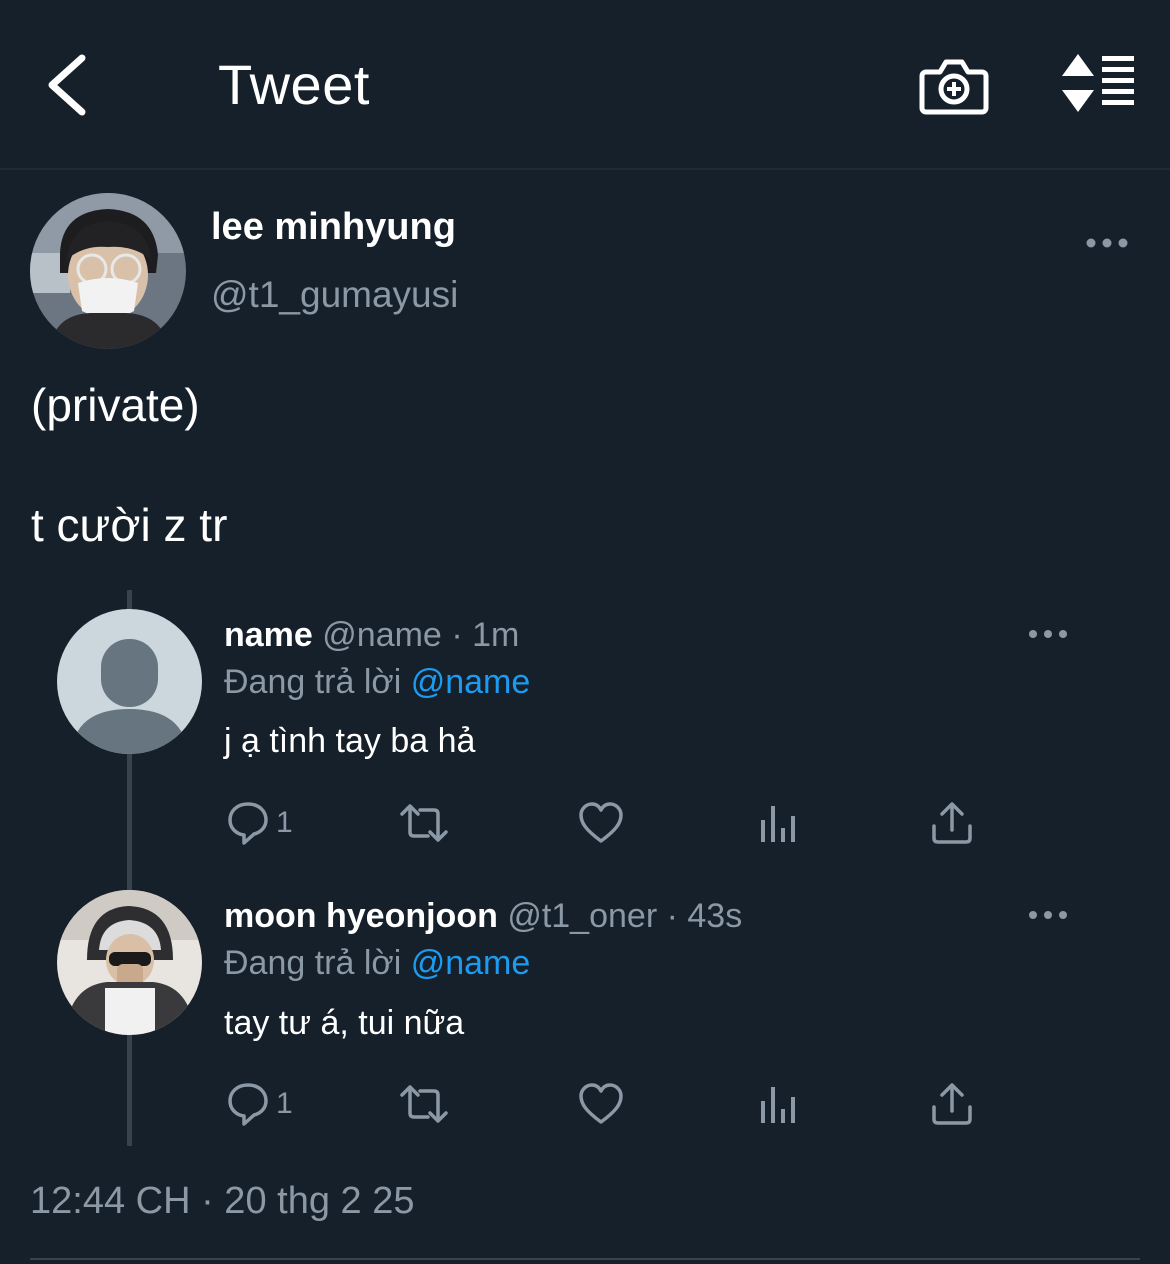 This screenshot has width=1170, height=1264. Describe the element at coordinates (333, 227) in the screenshot. I see `author-name: lee minhyung` at that location.